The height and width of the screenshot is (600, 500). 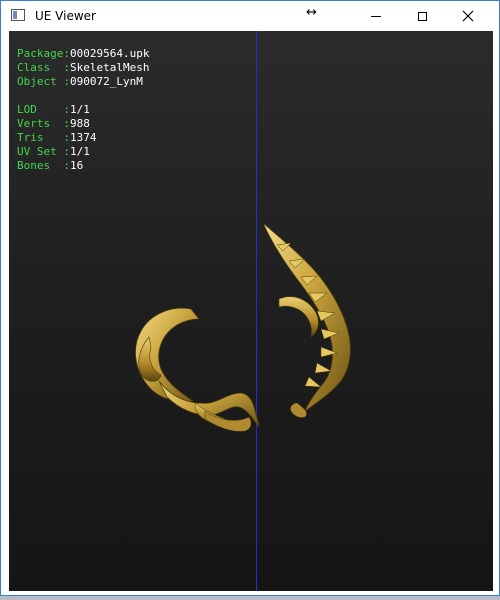 I want to click on maximize-button, so click(x=422, y=16).